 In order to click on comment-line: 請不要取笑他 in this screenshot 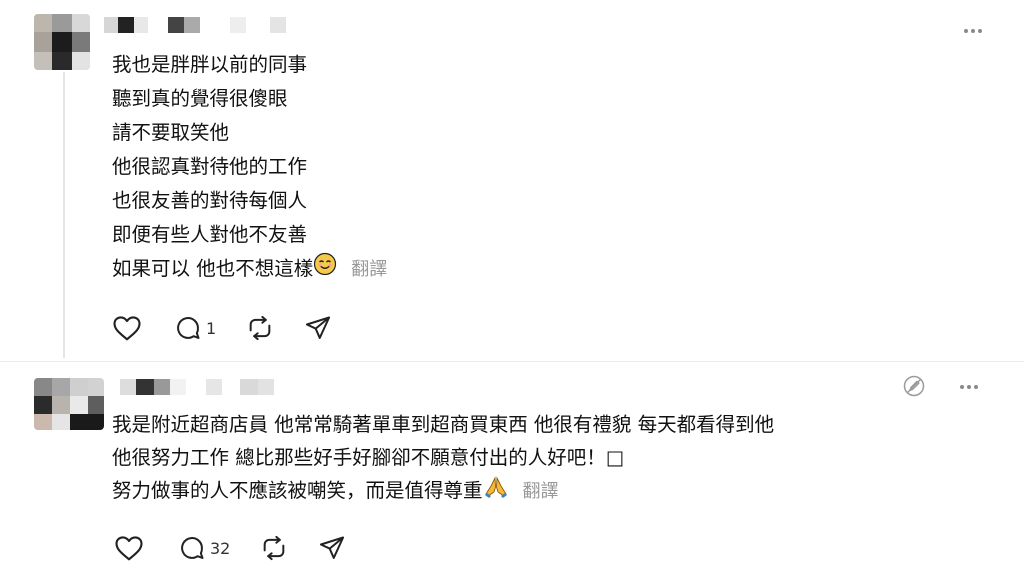, I will do `click(171, 132)`.